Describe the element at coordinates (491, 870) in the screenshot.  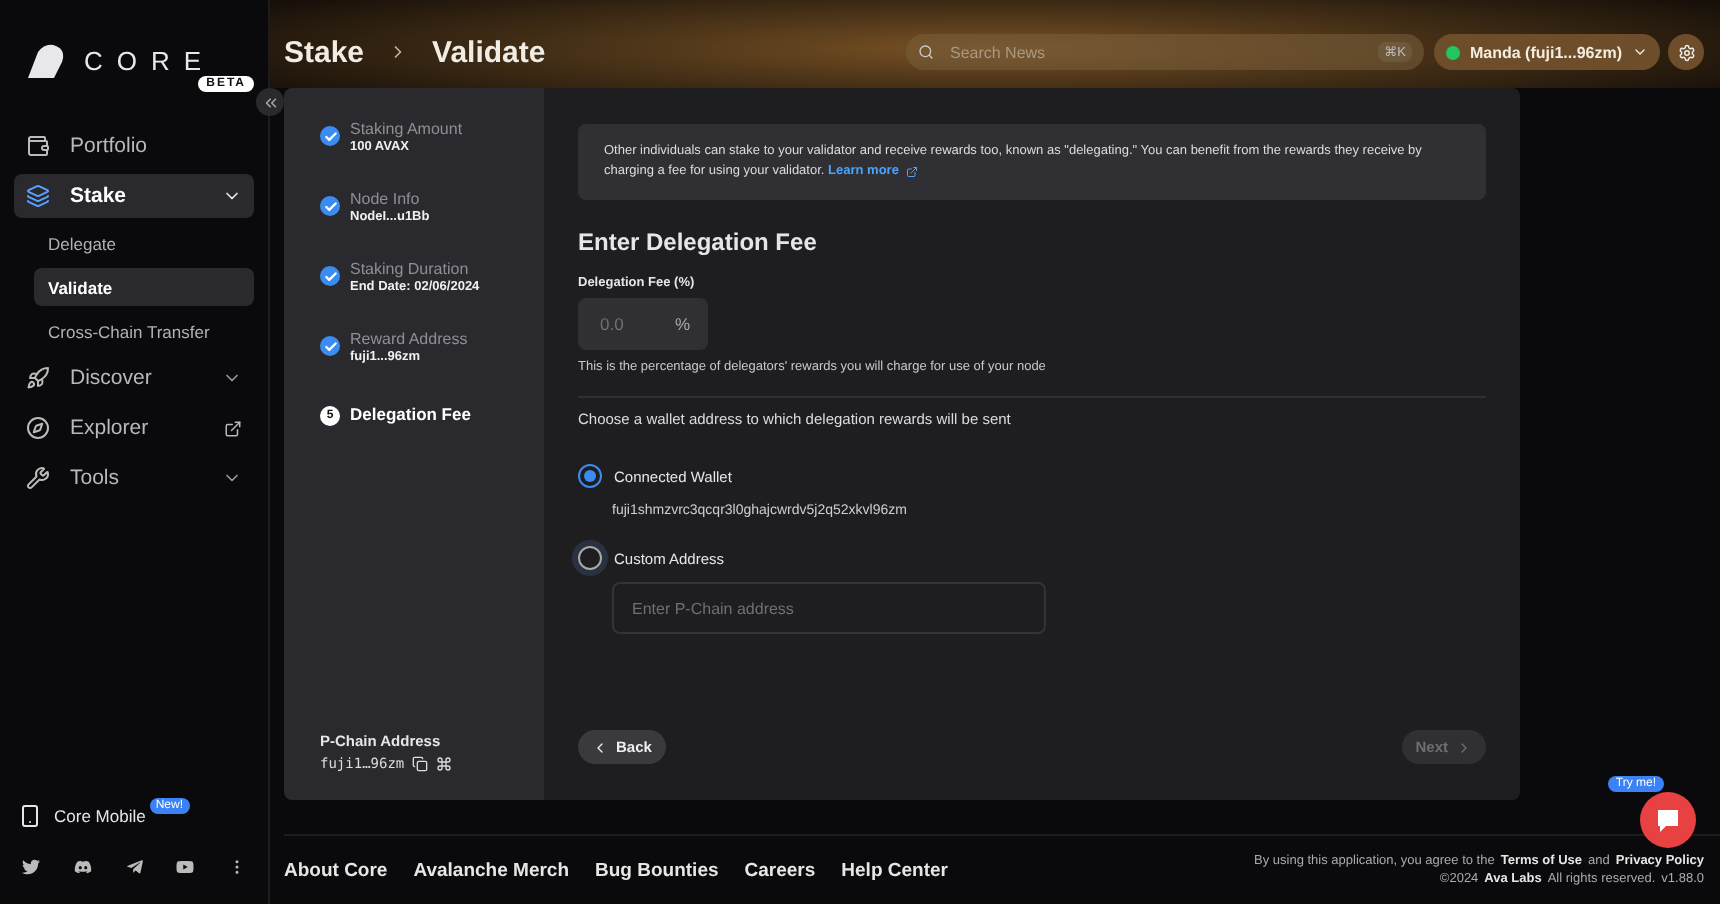
I see `footer-link: Avalanche Merch` at that location.